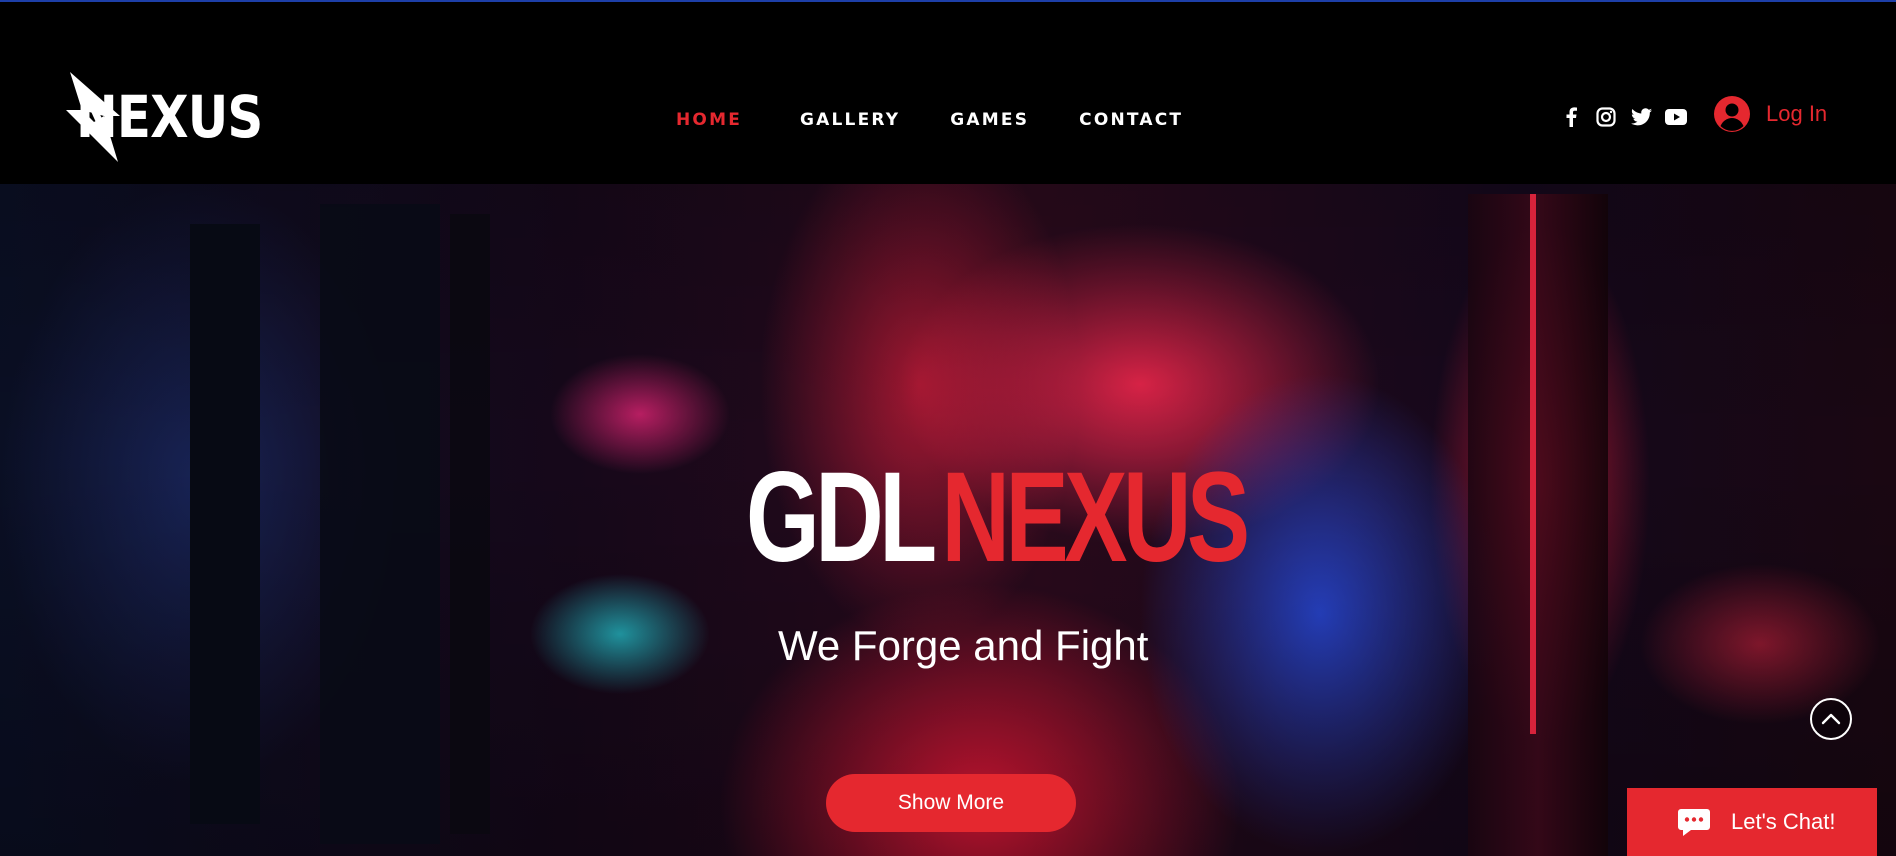 The height and width of the screenshot is (856, 1896). I want to click on facebook-icon, so click(1571, 117).